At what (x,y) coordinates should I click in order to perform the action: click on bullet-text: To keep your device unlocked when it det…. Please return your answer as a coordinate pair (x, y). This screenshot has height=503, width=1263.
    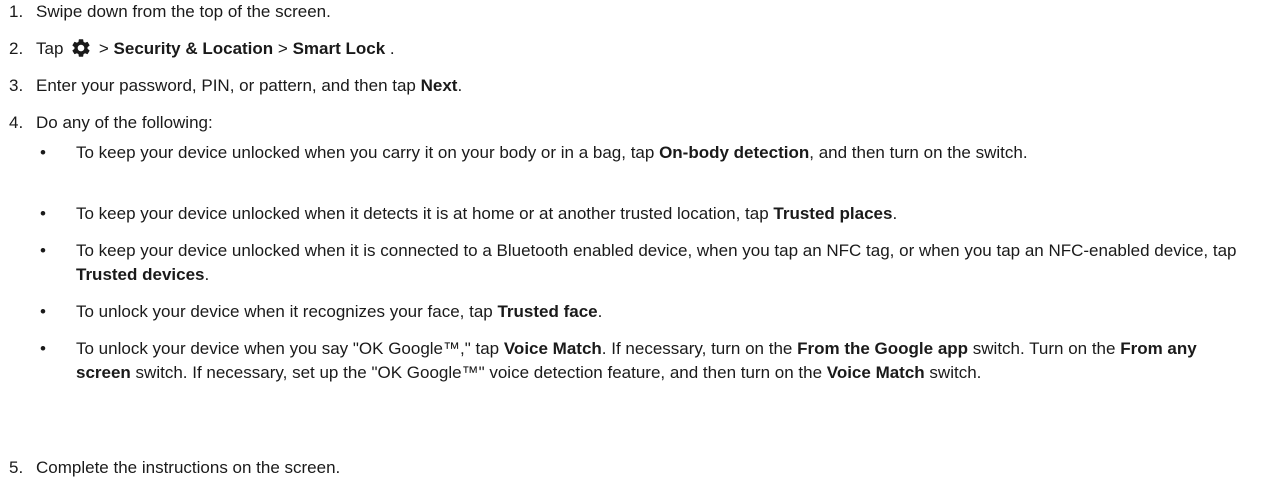
    Looking at the image, I should click on (663, 214).